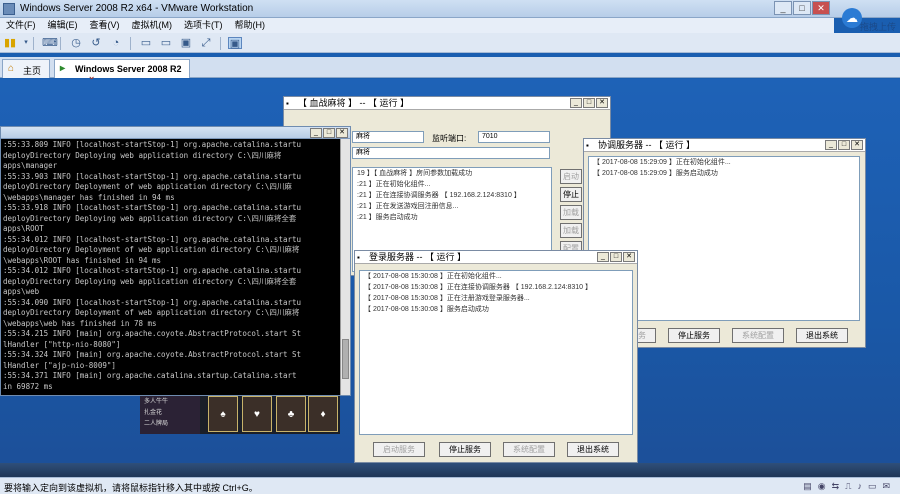 This screenshot has width=900, height=494. Describe the element at coordinates (724, 145) in the screenshot. I see `coordinator-title-bar: ▪ 协调服务器 -- 【 运行 】 _ □ ✕` at that location.